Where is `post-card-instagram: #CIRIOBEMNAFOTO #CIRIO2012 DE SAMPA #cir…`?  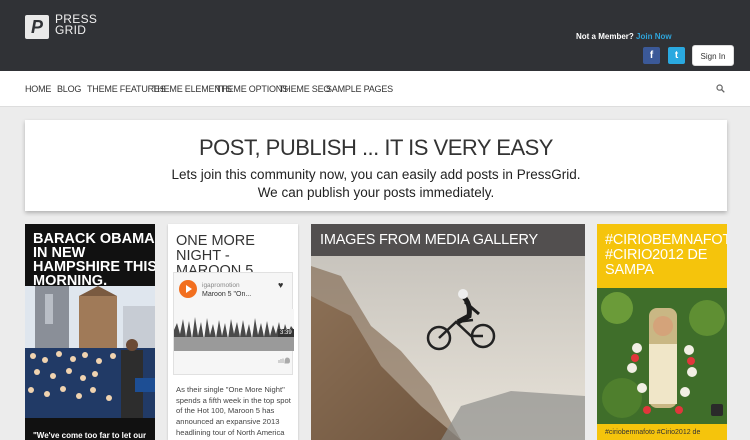
post-card-instagram: #CIRIOBEMNAFOTO #CIRIO2012 DE SAMPA #cir… is located at coordinates (662, 332).